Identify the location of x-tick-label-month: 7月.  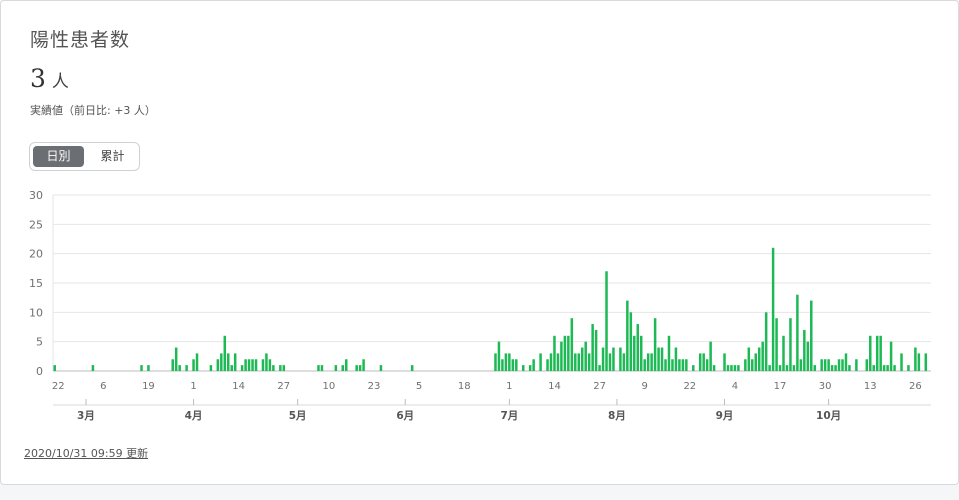
(509, 416).